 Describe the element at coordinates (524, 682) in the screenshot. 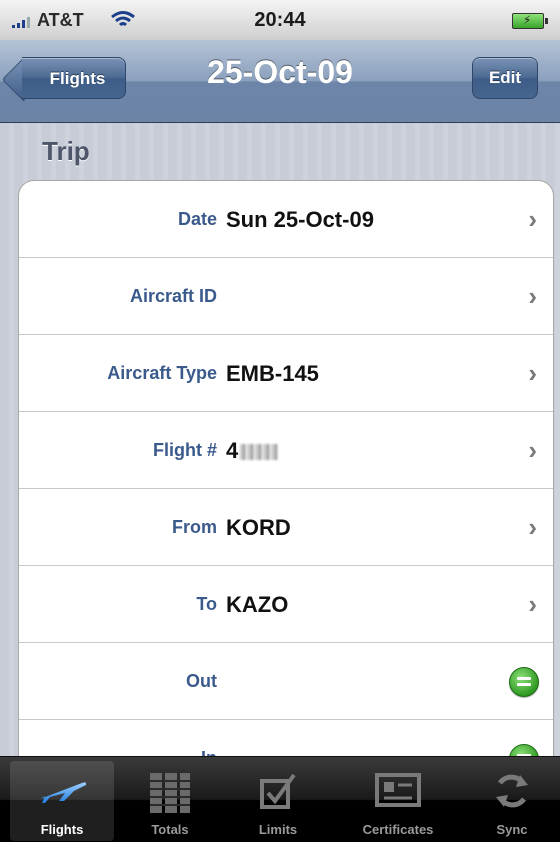

I see `set-time-button-icon` at that location.